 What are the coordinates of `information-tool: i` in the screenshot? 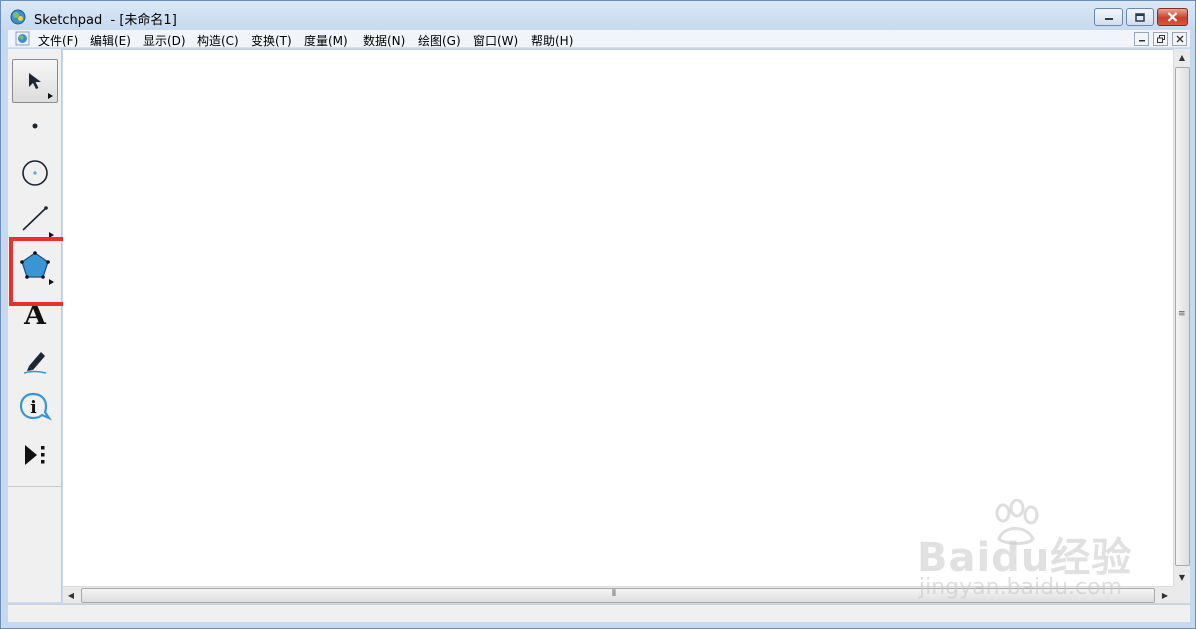 It's located at (35, 407).